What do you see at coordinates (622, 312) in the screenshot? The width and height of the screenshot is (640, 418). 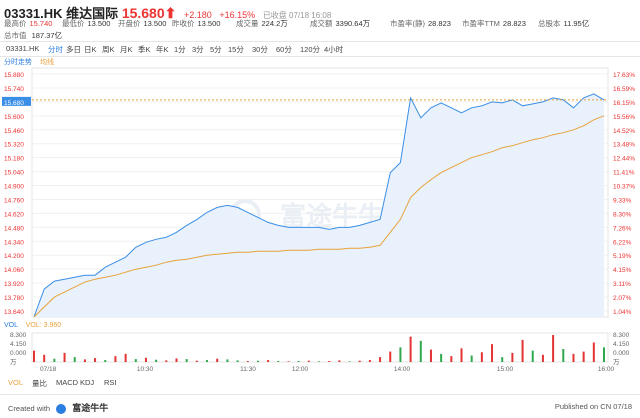 I see `y-right-tick-label: 1.04%` at bounding box center [622, 312].